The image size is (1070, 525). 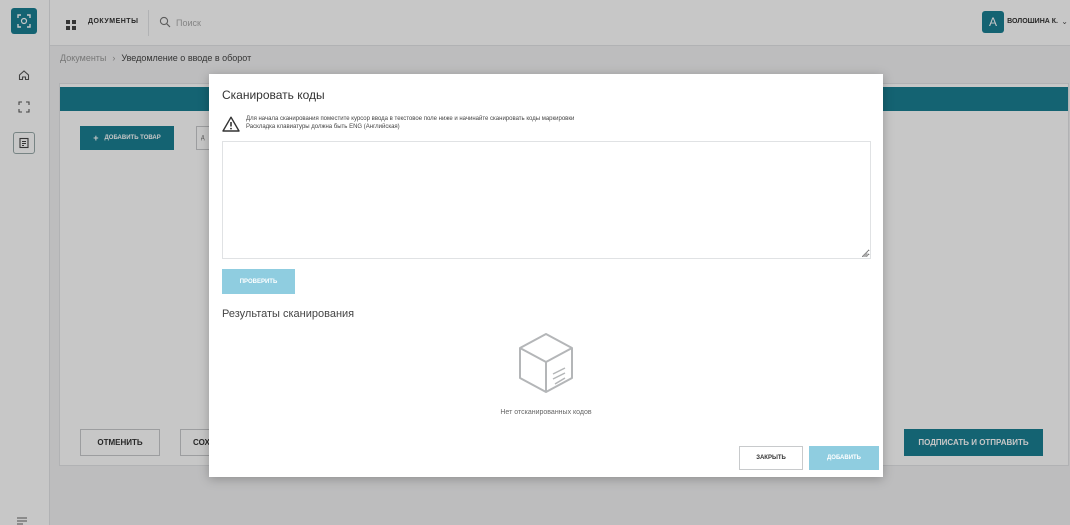 What do you see at coordinates (546, 365) in the screenshot?
I see `empty-box-icon` at bounding box center [546, 365].